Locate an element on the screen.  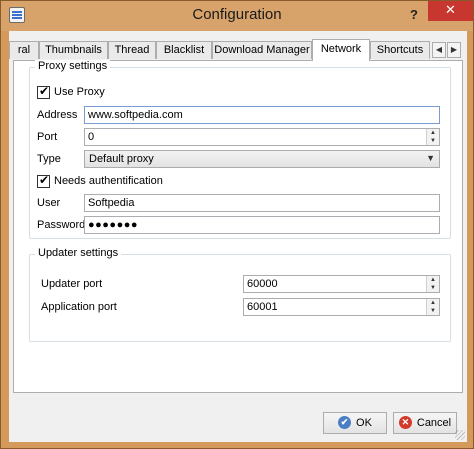
needs-auth-checkbox: ✔ is located at coordinates (43, 180).